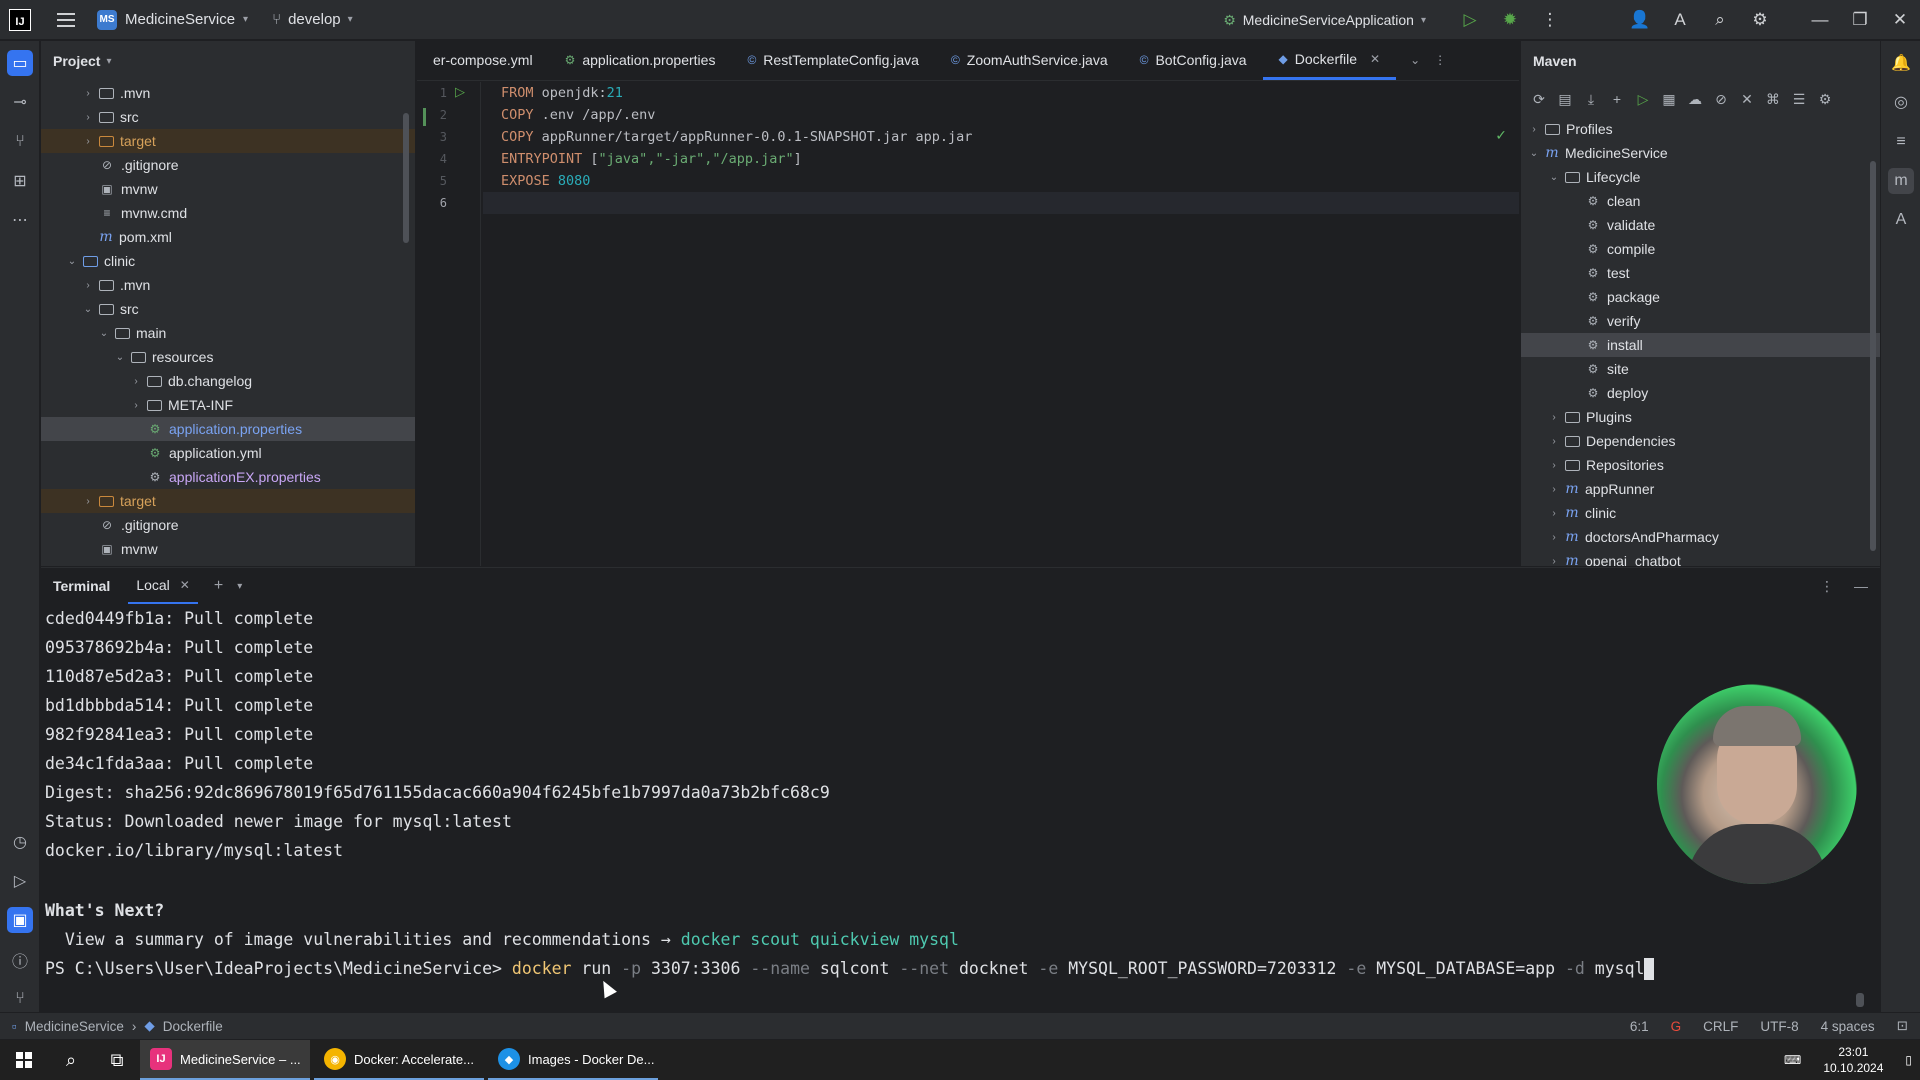  I want to click on project-tree-row: ⌄ resources, so click(228, 357).